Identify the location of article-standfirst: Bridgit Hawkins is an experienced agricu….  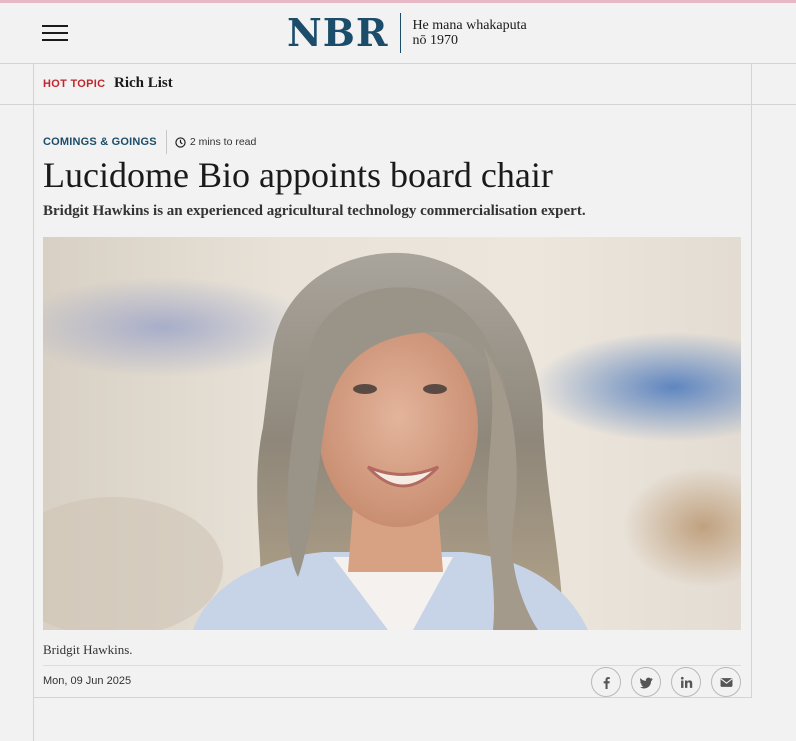
(314, 211).